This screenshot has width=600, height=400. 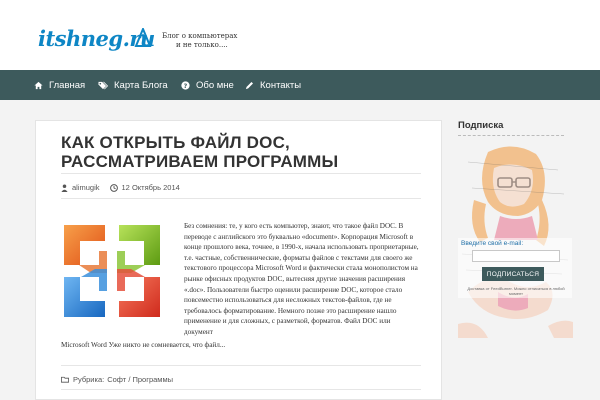 What do you see at coordinates (481, 125) in the screenshot?
I see `sidebar-subscribe-title: Подписка` at bounding box center [481, 125].